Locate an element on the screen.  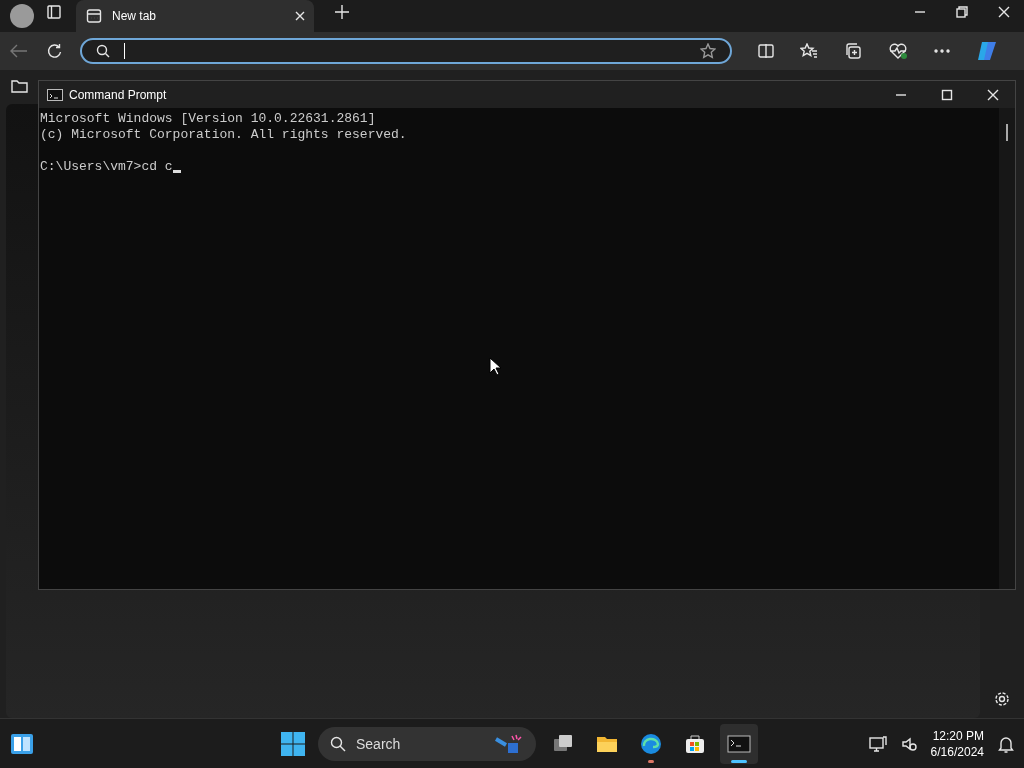
browser-tab: New tab is located at coordinates (195, 16).